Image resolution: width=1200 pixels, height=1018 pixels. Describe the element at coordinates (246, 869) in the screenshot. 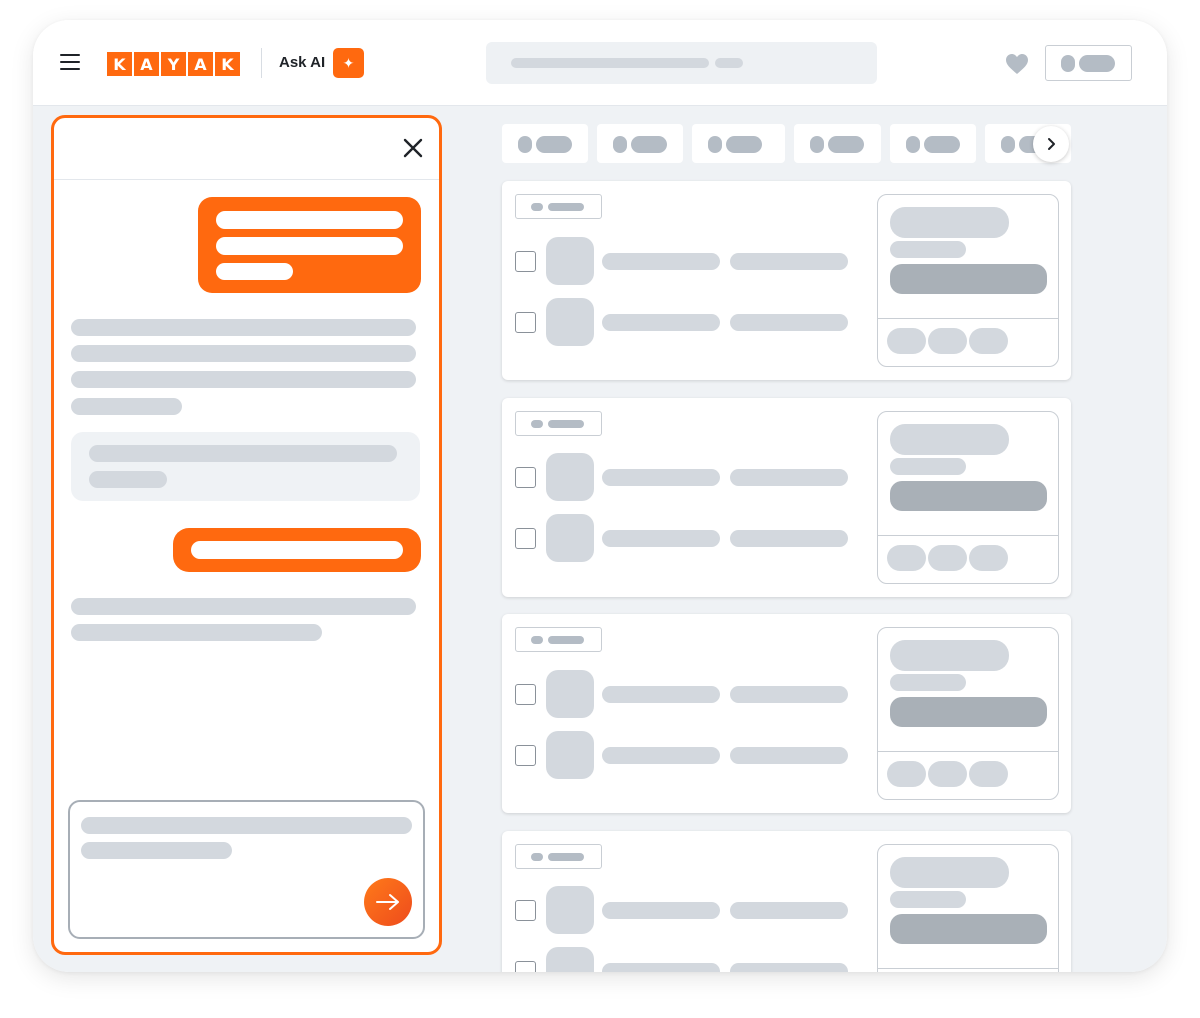

I see `chat-input` at that location.